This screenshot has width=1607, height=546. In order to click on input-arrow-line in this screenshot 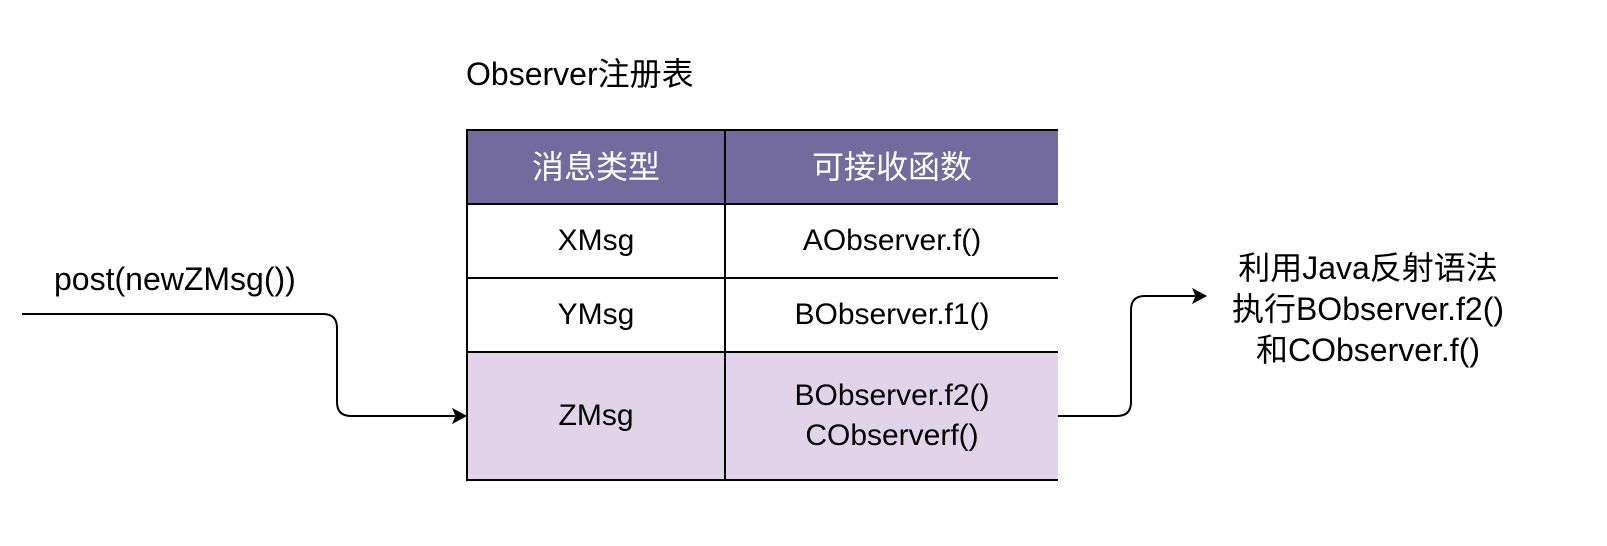, I will do `click(238, 365)`.